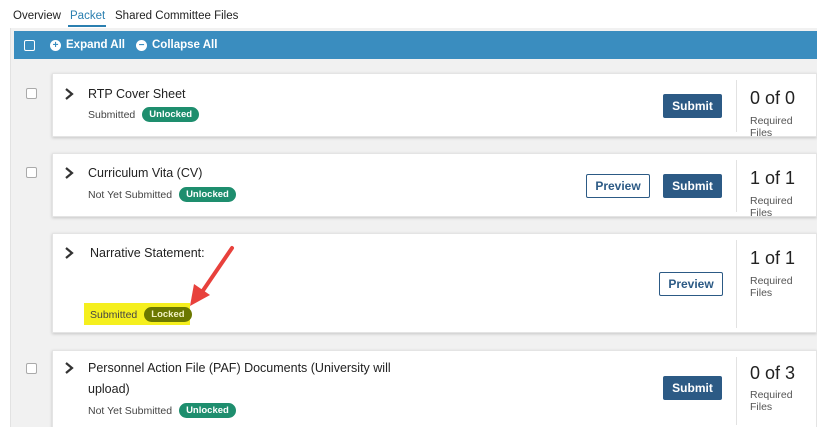 The width and height of the screenshot is (817, 427). What do you see at coordinates (141, 45) in the screenshot?
I see `minus-circle-icon: −` at bounding box center [141, 45].